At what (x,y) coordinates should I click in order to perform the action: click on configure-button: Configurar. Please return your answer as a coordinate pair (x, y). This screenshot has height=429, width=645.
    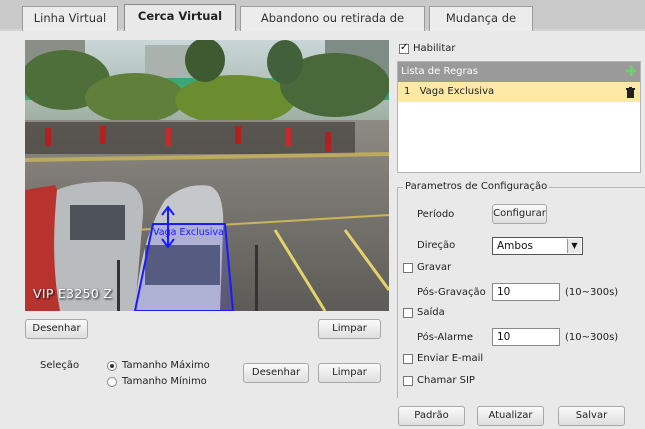
    Looking at the image, I should click on (519, 214).